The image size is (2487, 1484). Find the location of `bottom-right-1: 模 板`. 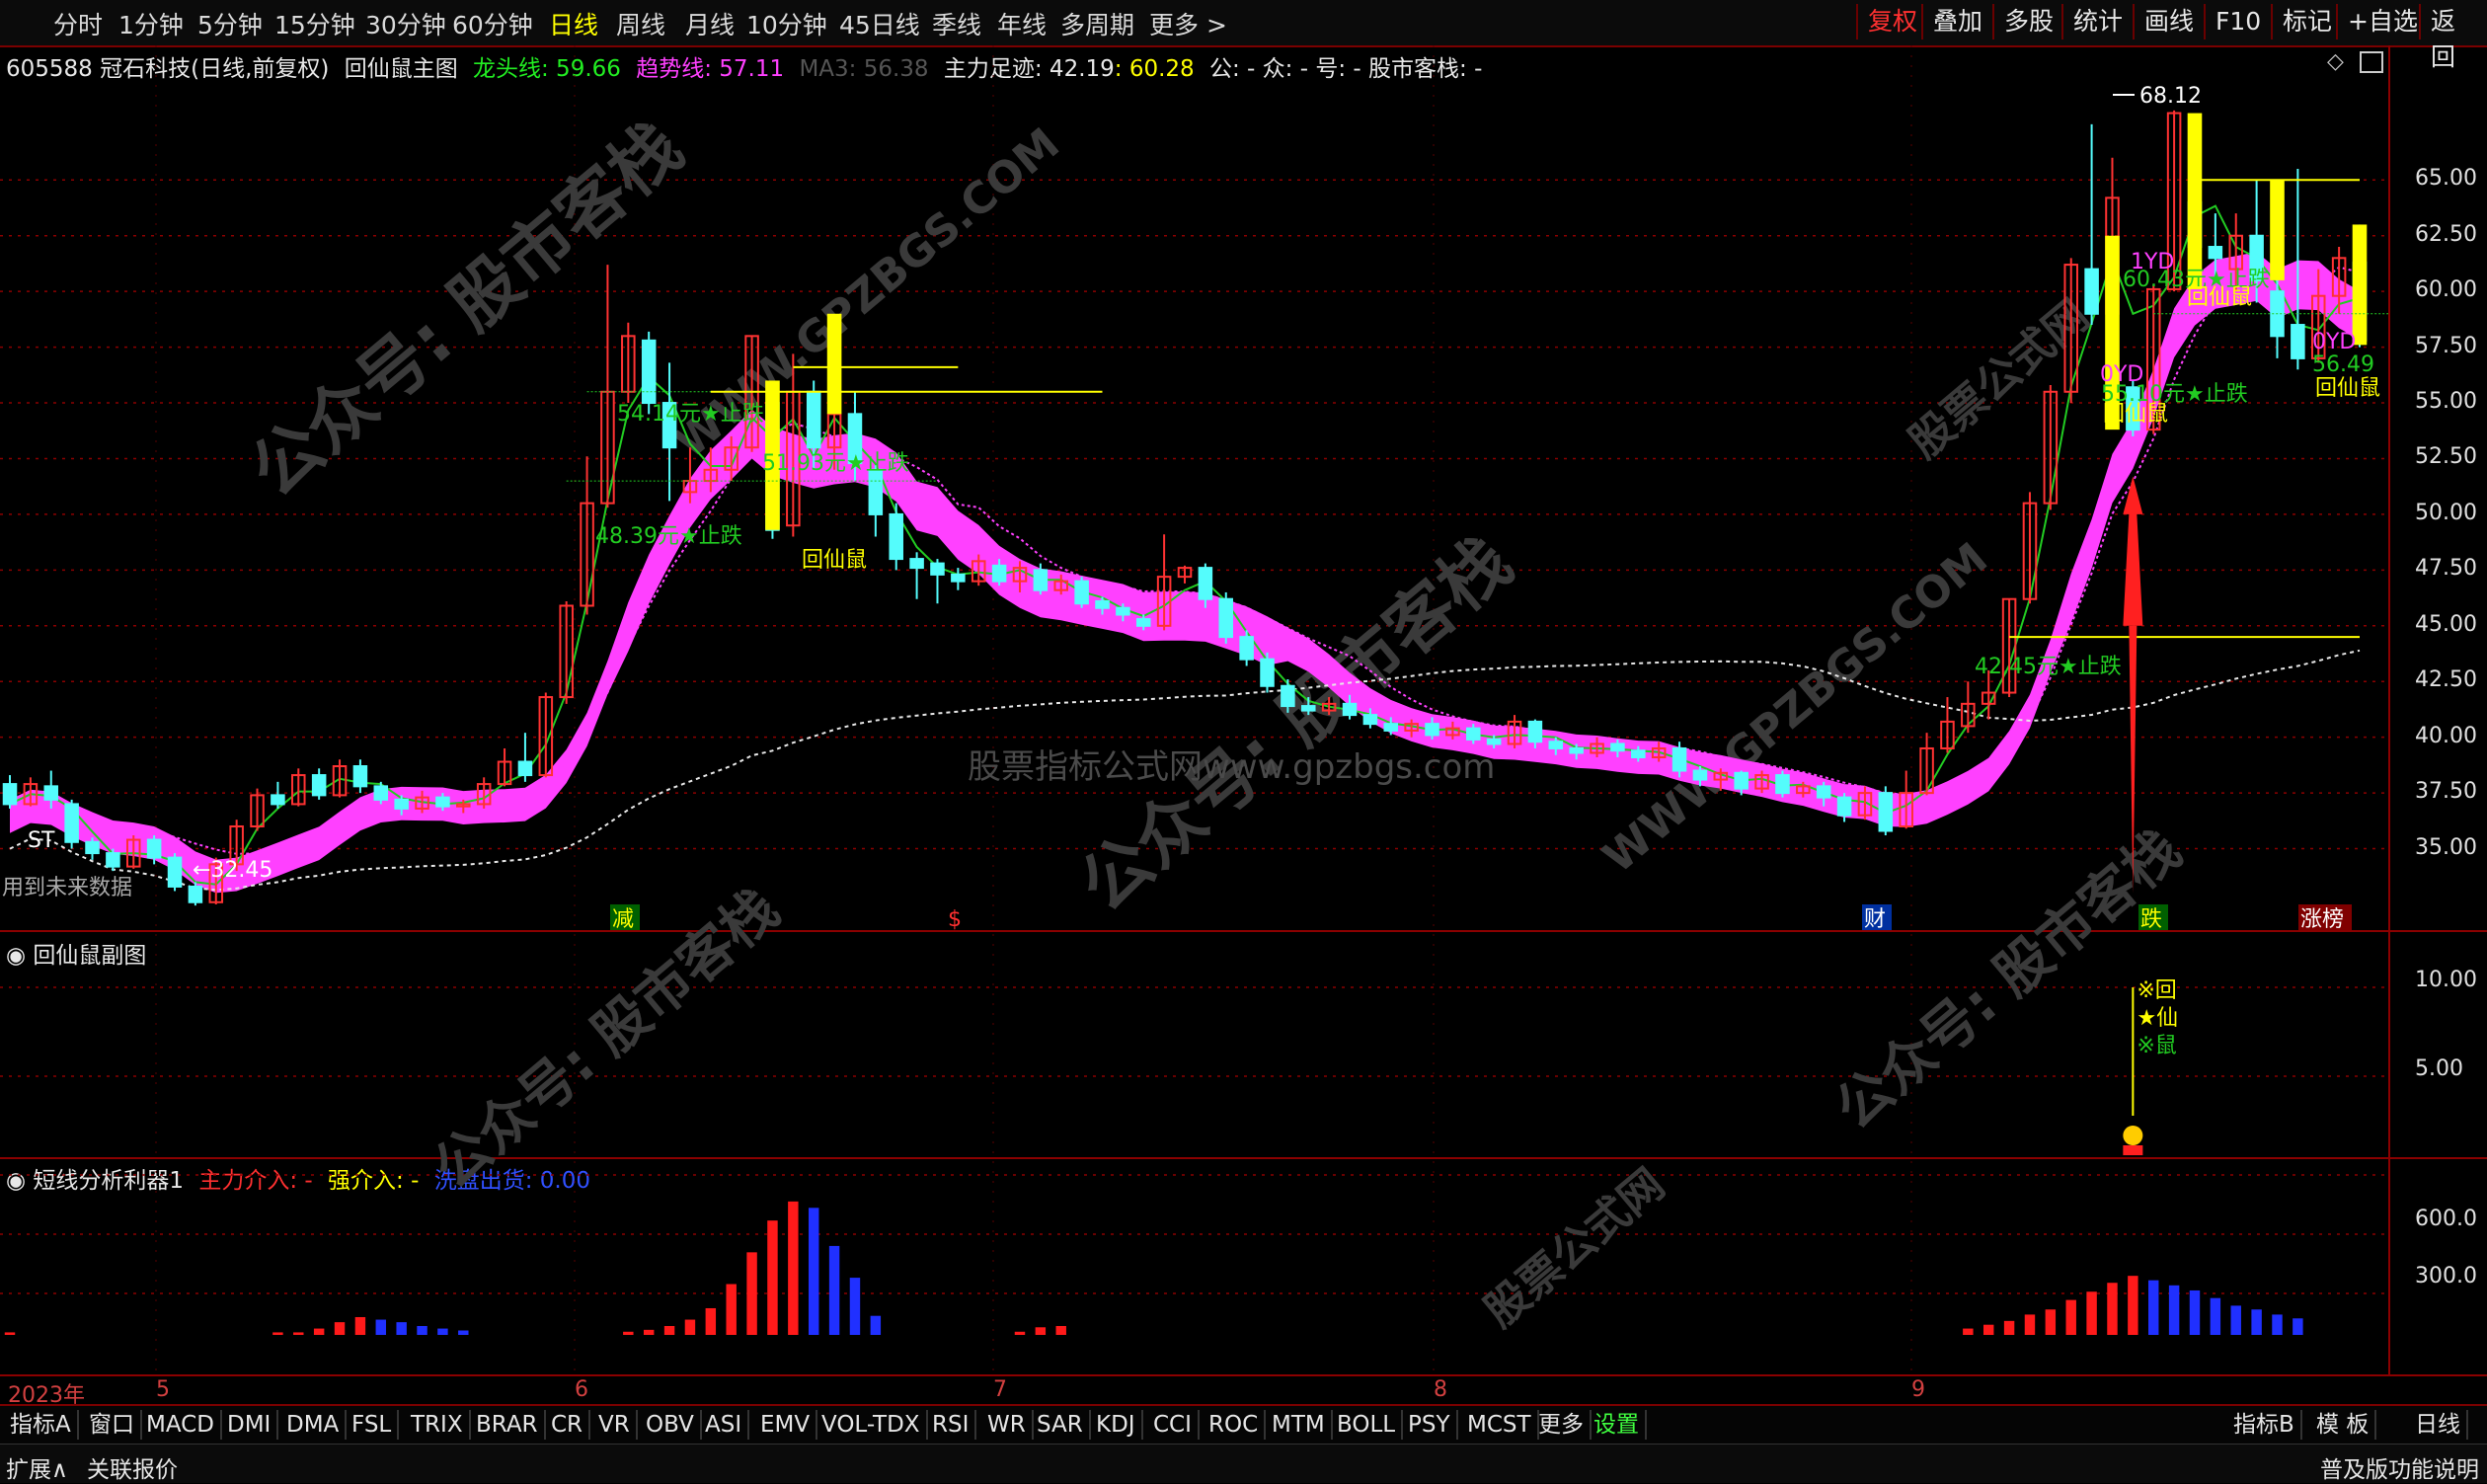

bottom-right-1: 模 板 is located at coordinates (2343, 1425).